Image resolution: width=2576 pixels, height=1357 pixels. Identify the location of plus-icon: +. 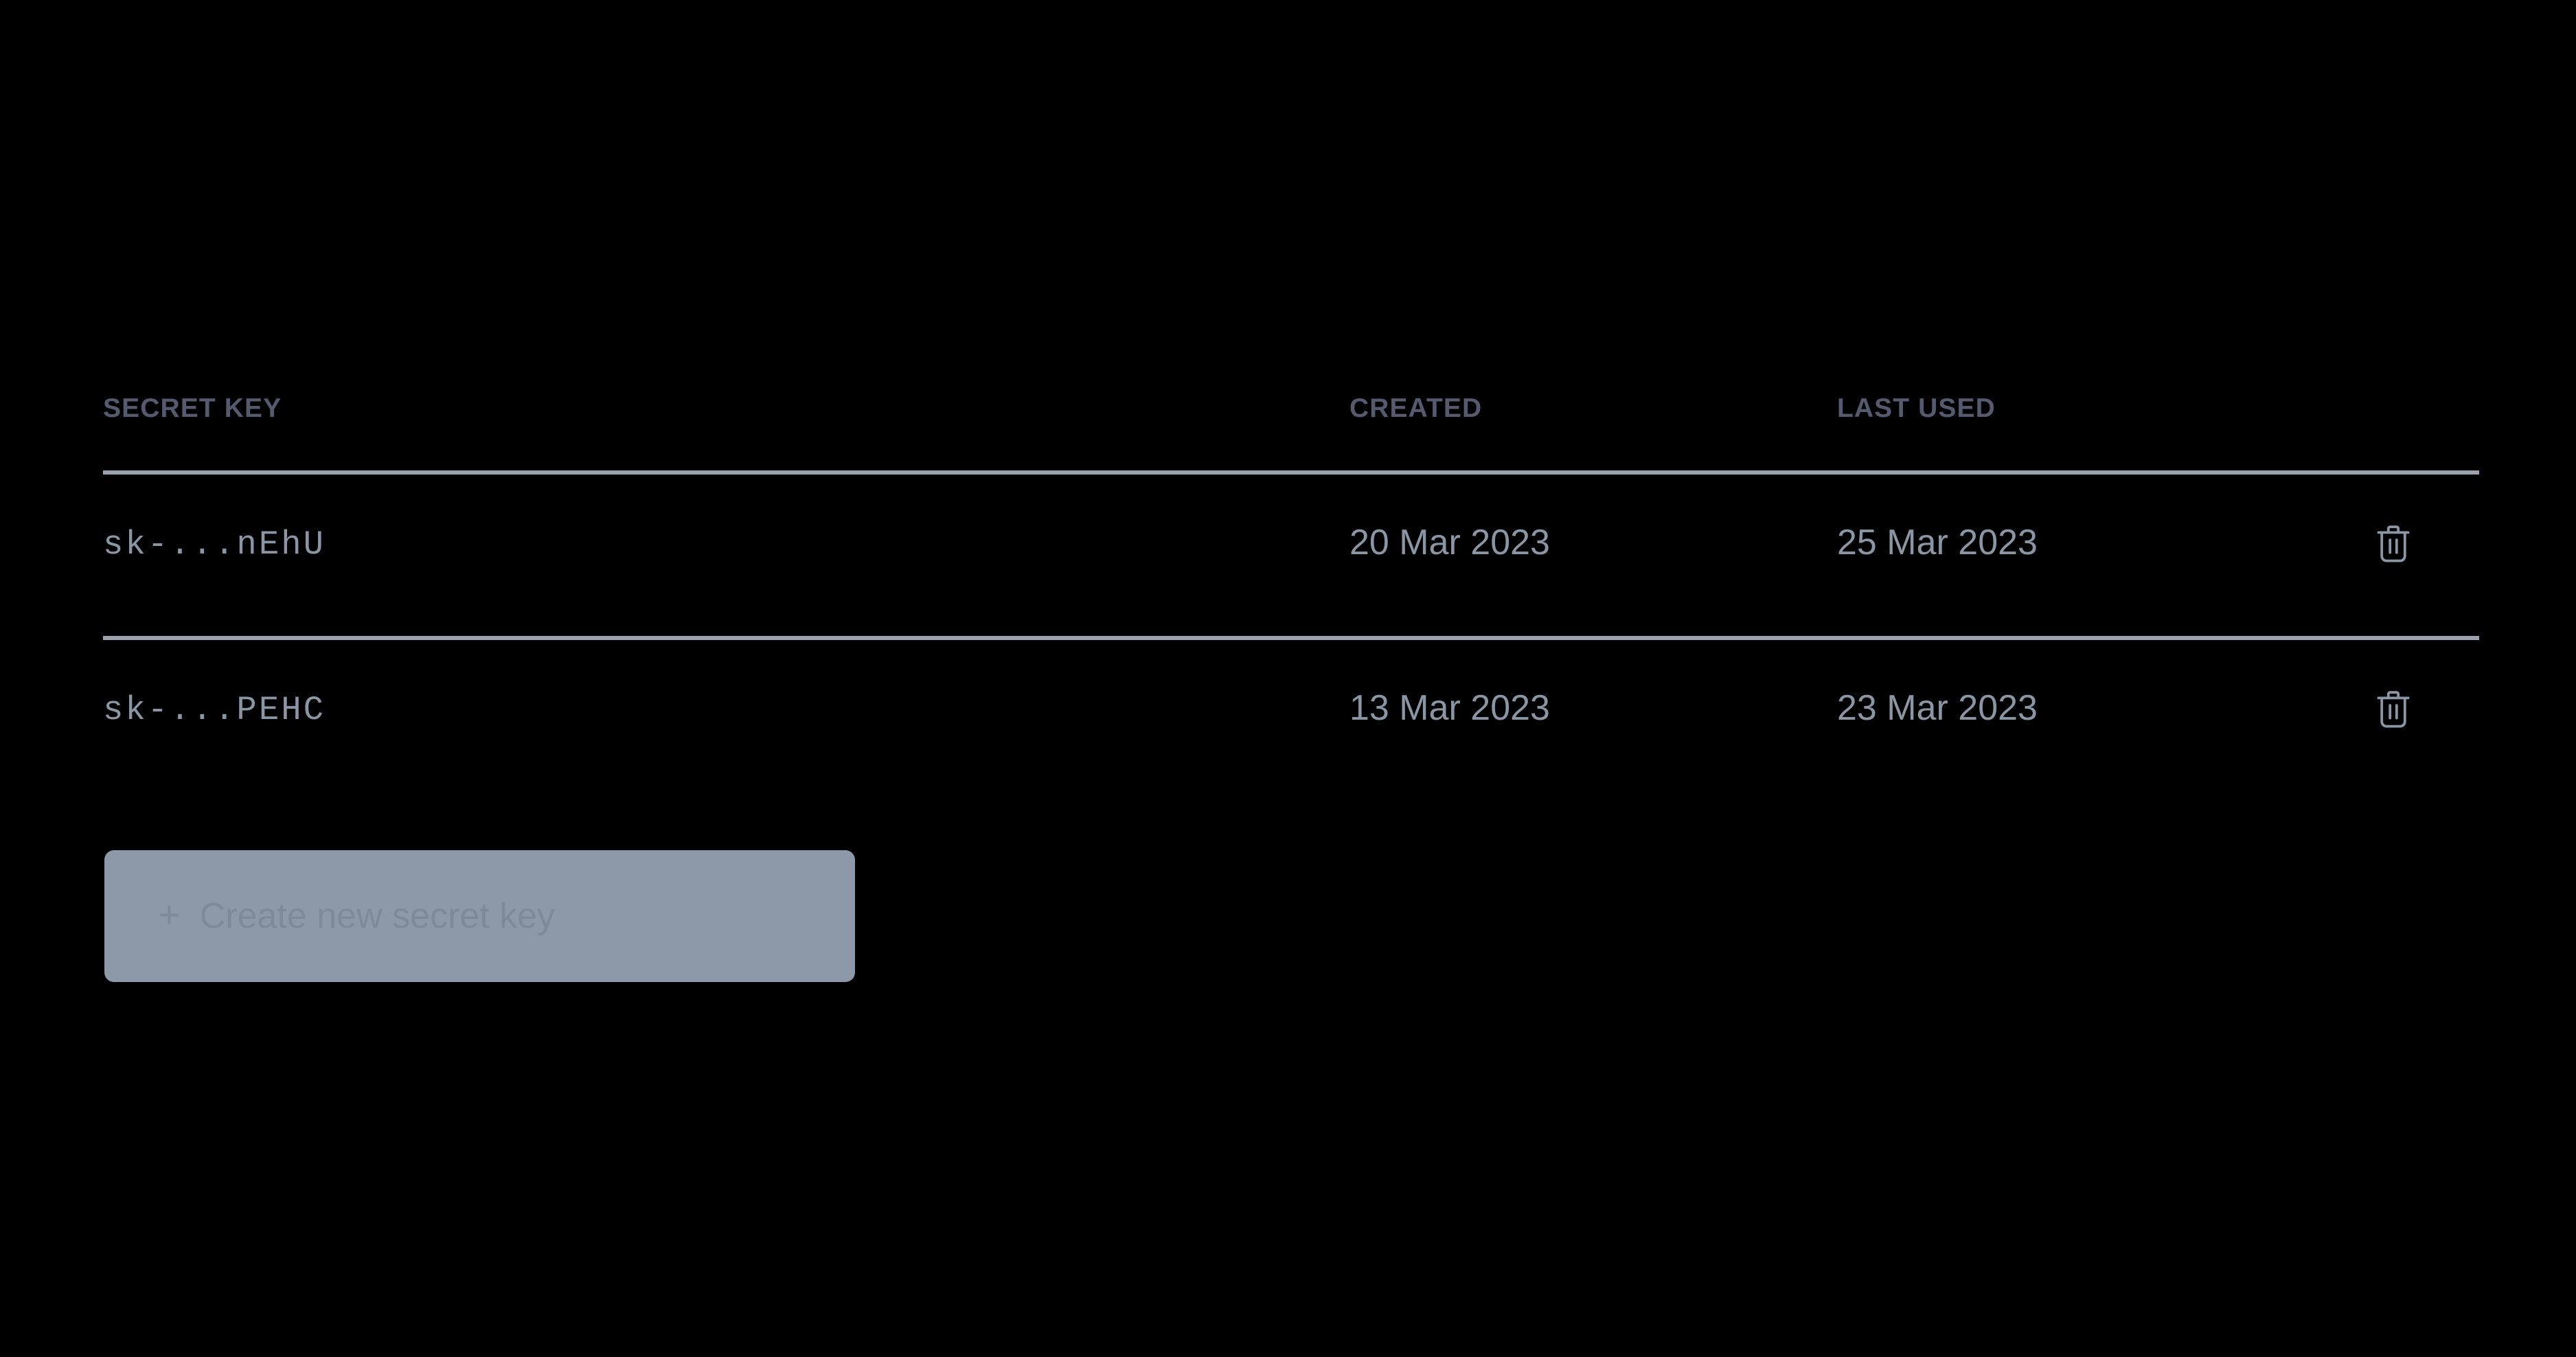
(169, 915).